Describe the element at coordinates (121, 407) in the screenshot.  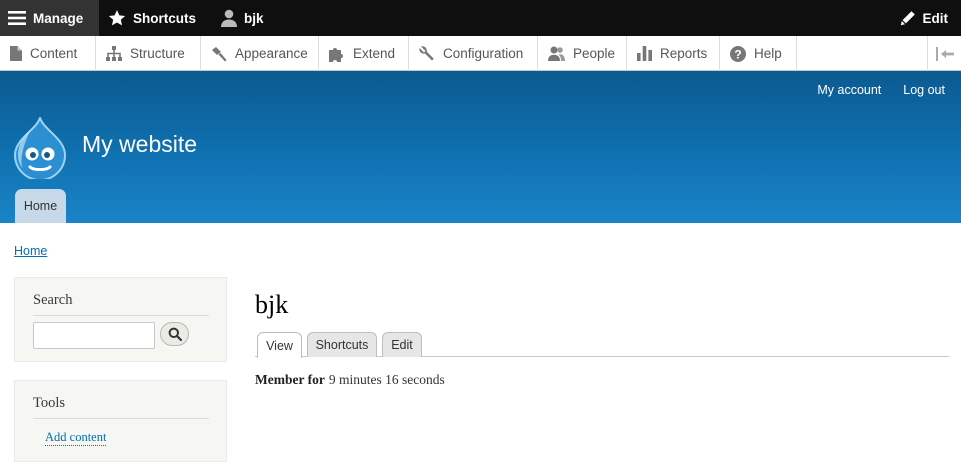
I see `tools-block-title: Tools` at that location.